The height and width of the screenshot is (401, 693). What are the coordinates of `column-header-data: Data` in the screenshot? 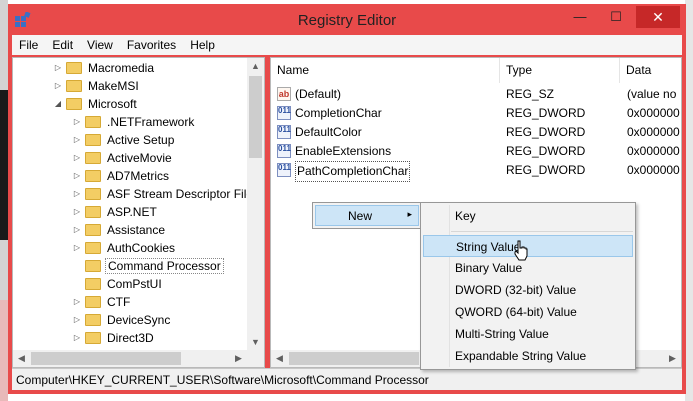 It's located at (650, 70).